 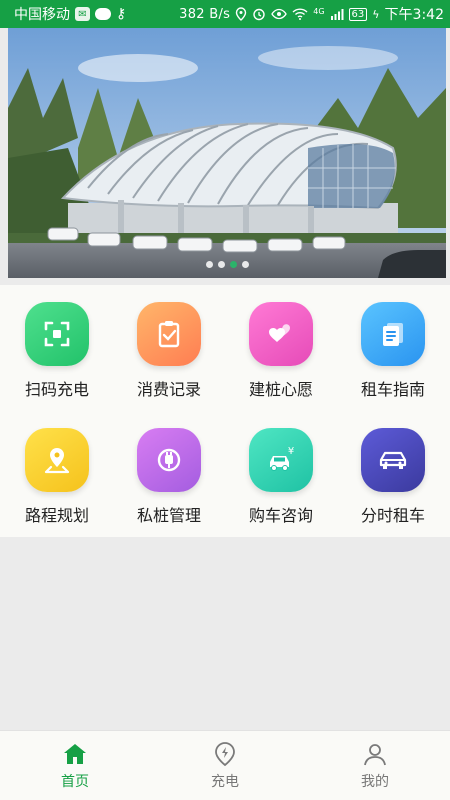 I want to click on grid-item-rental-guide: 租车指南, so click(x=393, y=348).